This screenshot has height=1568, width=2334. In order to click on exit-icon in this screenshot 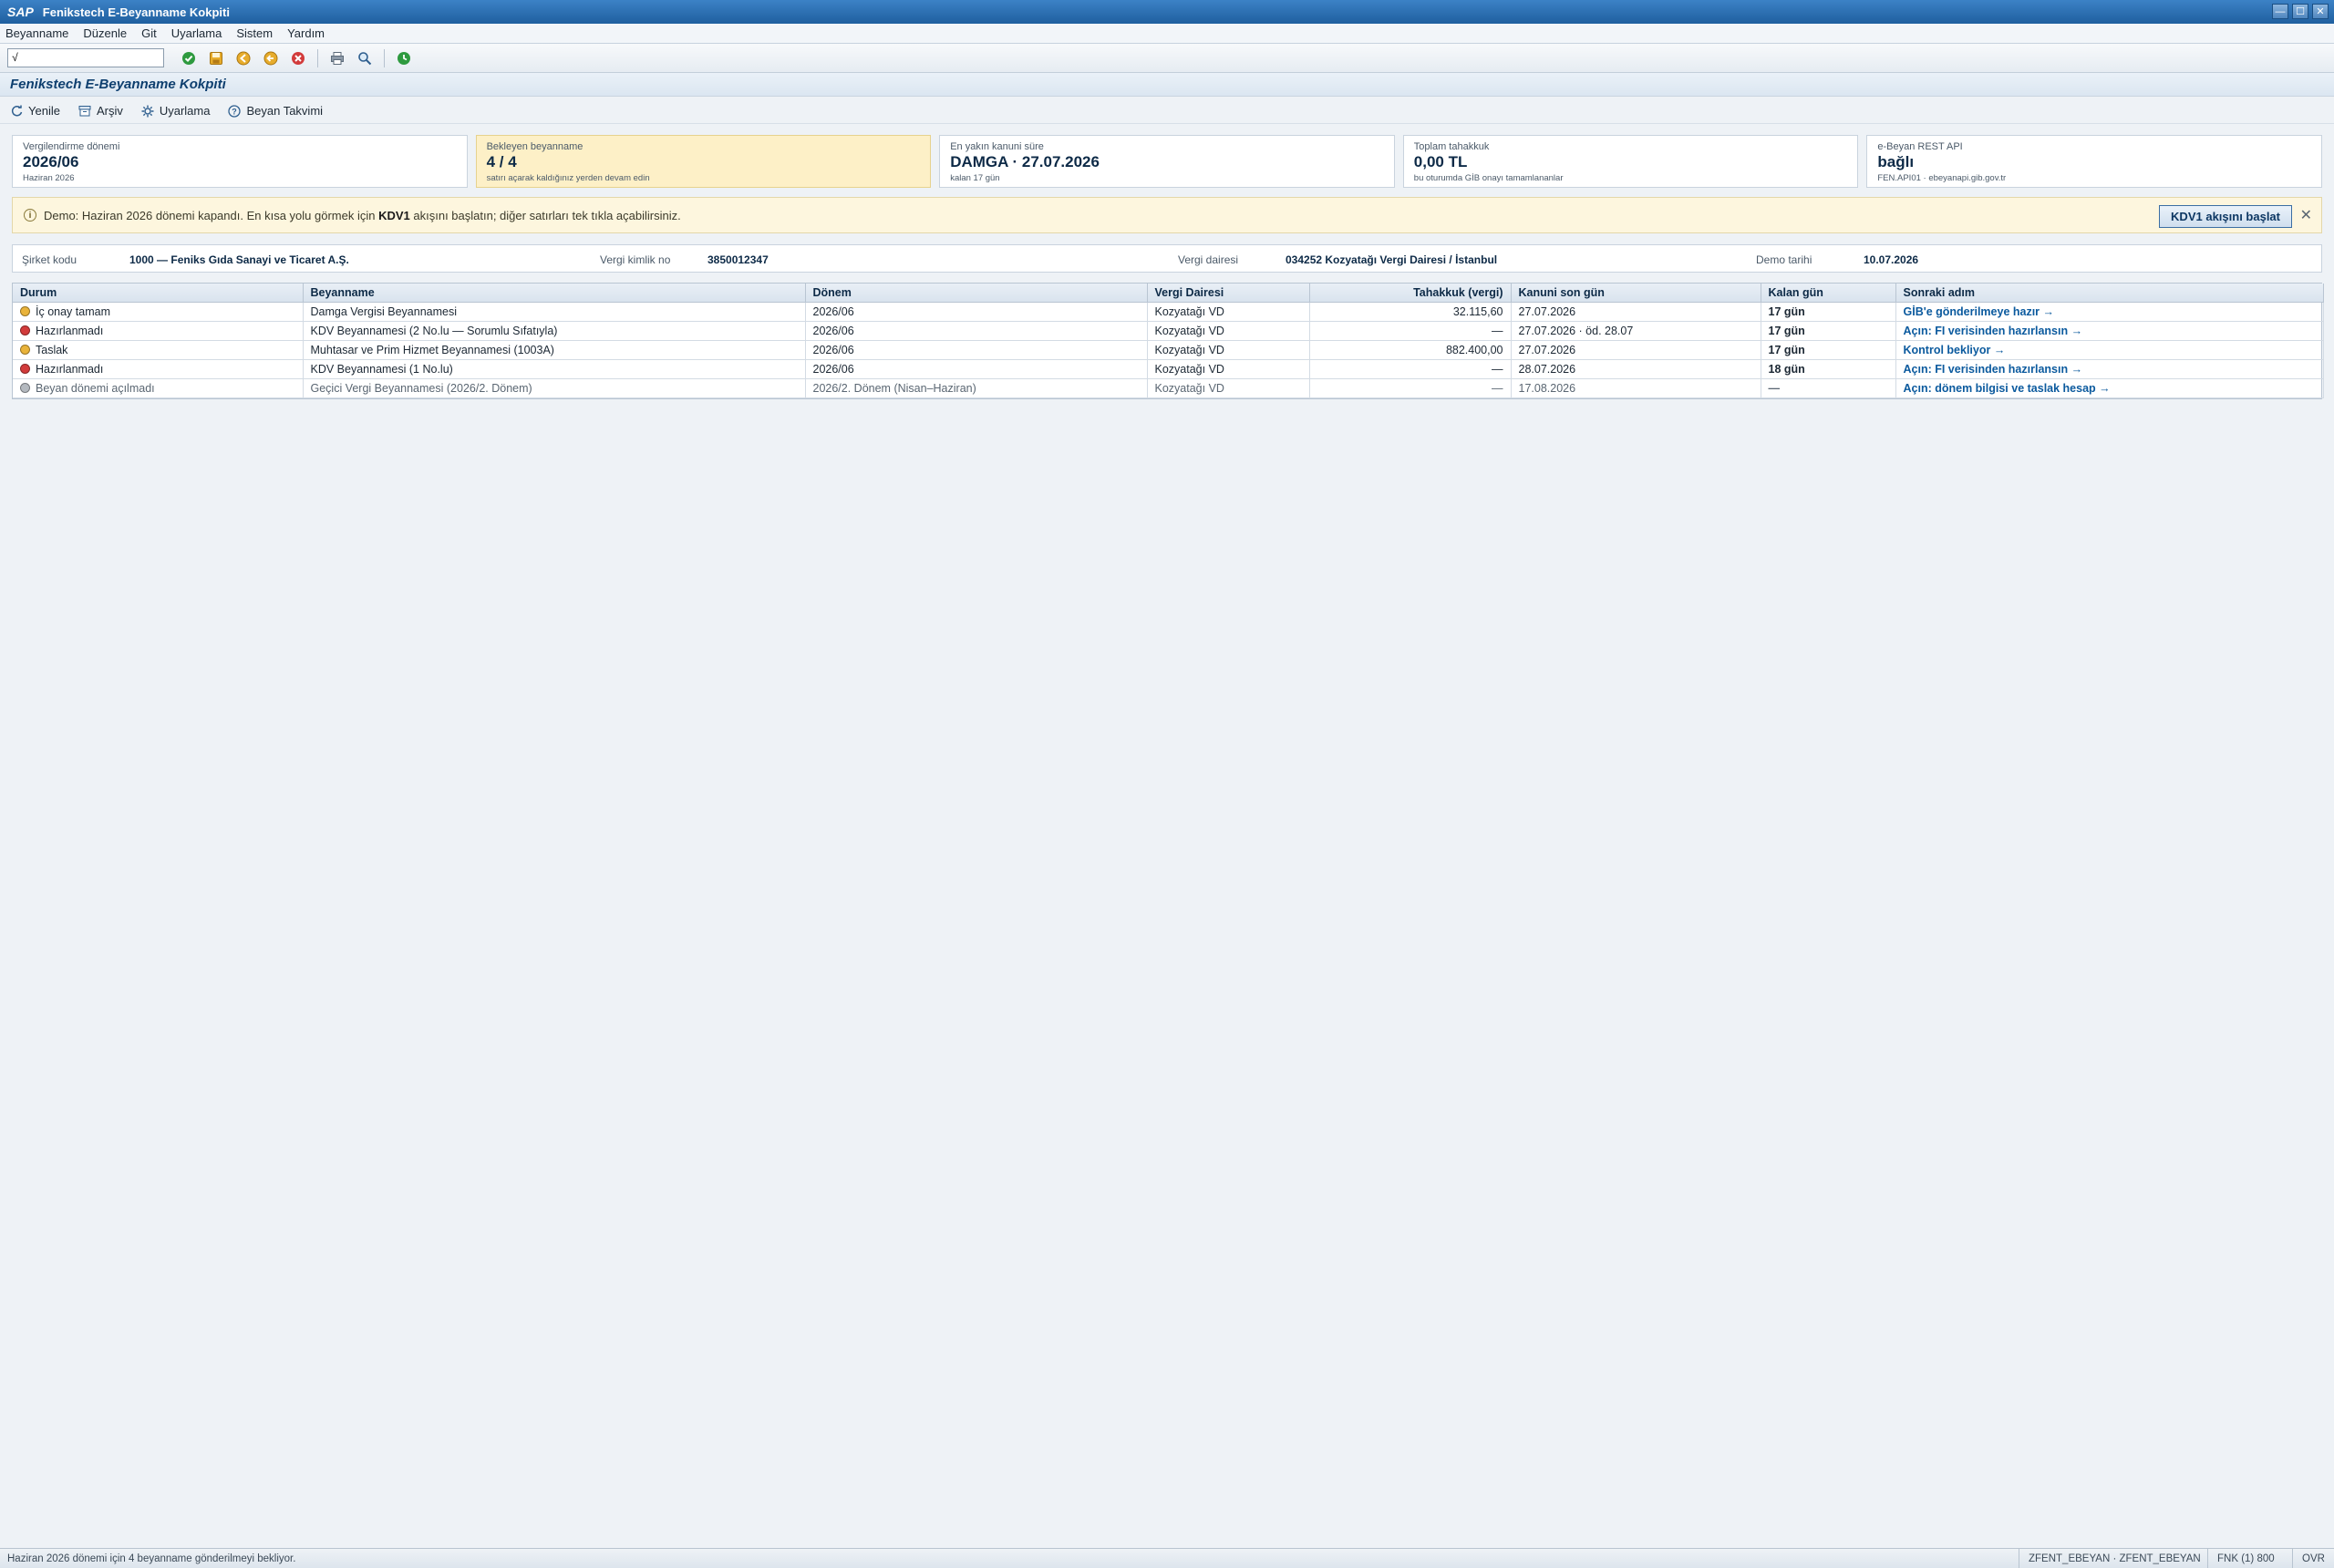, I will do `click(271, 58)`.